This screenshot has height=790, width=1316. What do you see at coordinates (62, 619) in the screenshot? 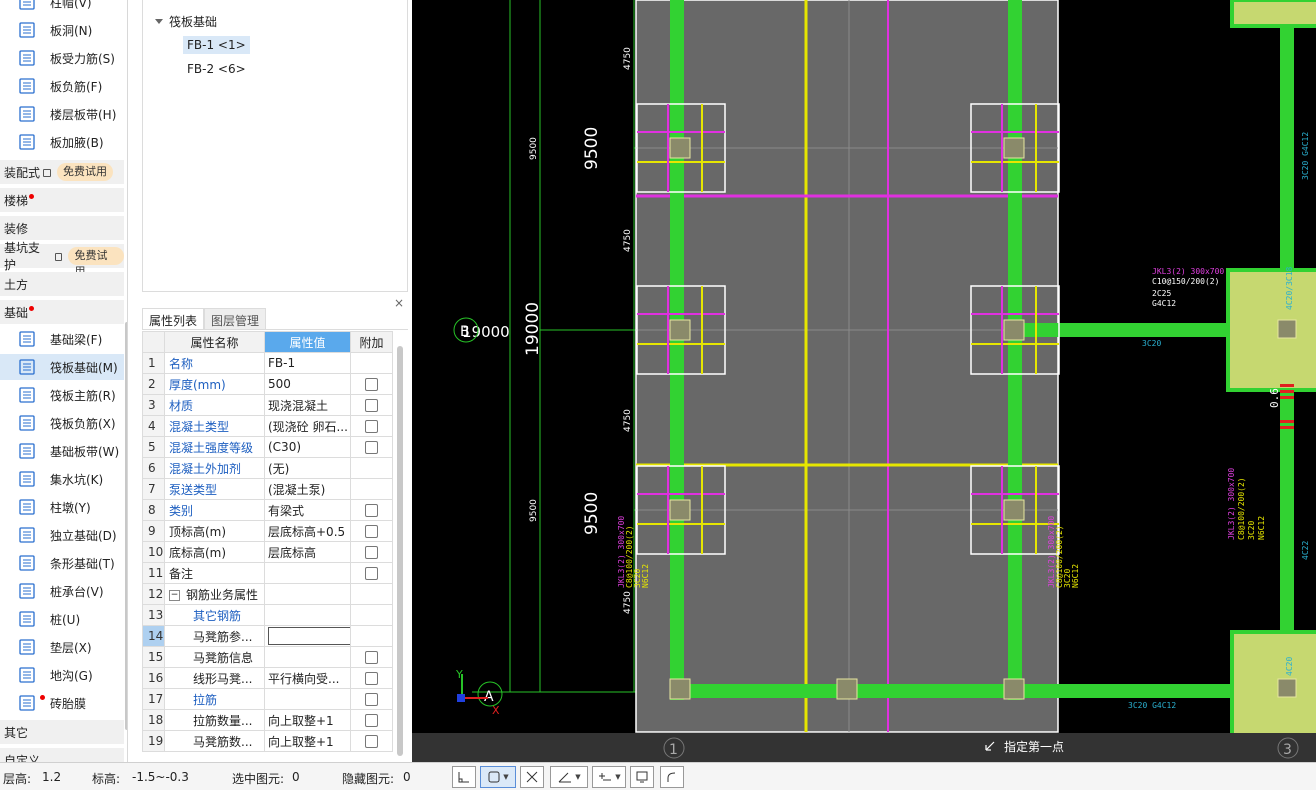
I see `nav-foundation-item-10: 桩(U)` at bounding box center [62, 619].